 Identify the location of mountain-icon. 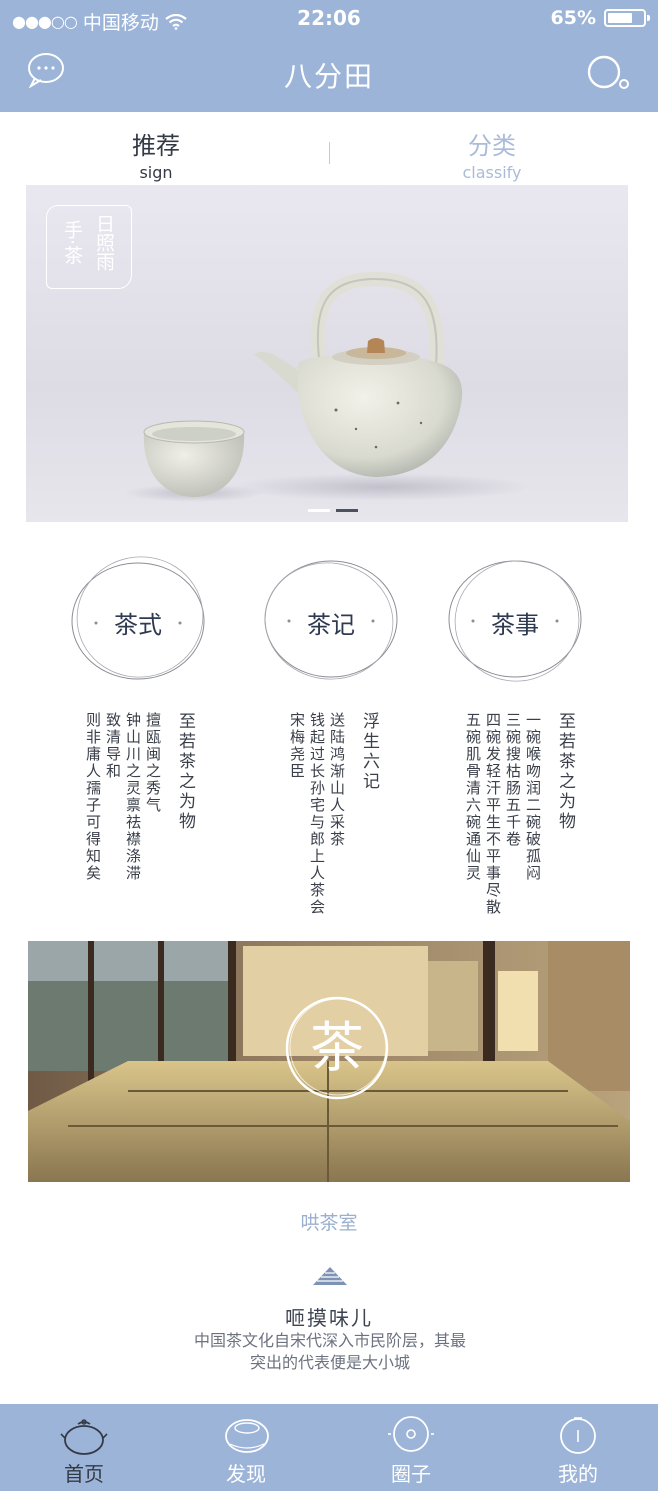
(330, 1276).